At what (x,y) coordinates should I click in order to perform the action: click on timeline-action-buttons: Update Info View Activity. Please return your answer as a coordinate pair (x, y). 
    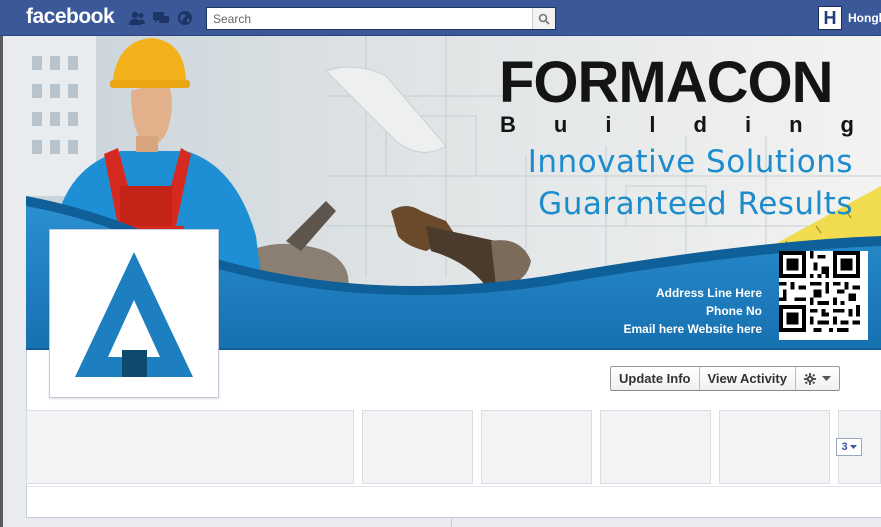
    Looking at the image, I should click on (725, 378).